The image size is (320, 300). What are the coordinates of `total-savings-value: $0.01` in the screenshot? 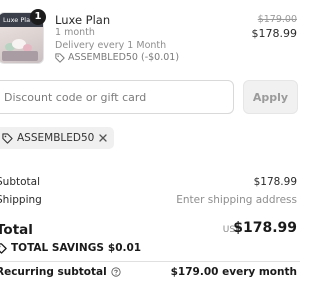 It's located at (124, 248).